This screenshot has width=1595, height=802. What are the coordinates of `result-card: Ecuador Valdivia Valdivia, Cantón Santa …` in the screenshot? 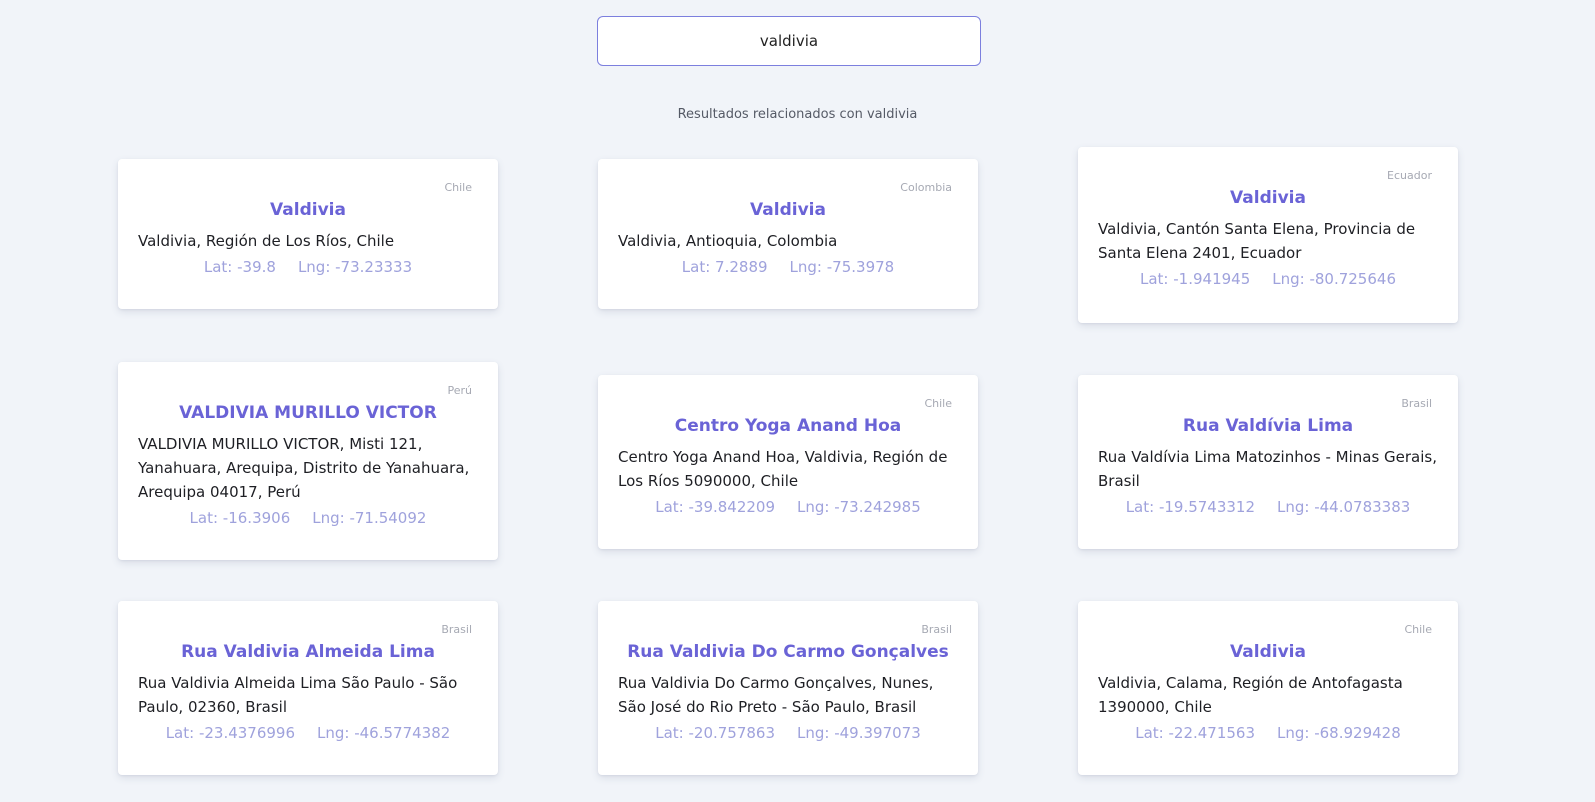 It's located at (1268, 235).